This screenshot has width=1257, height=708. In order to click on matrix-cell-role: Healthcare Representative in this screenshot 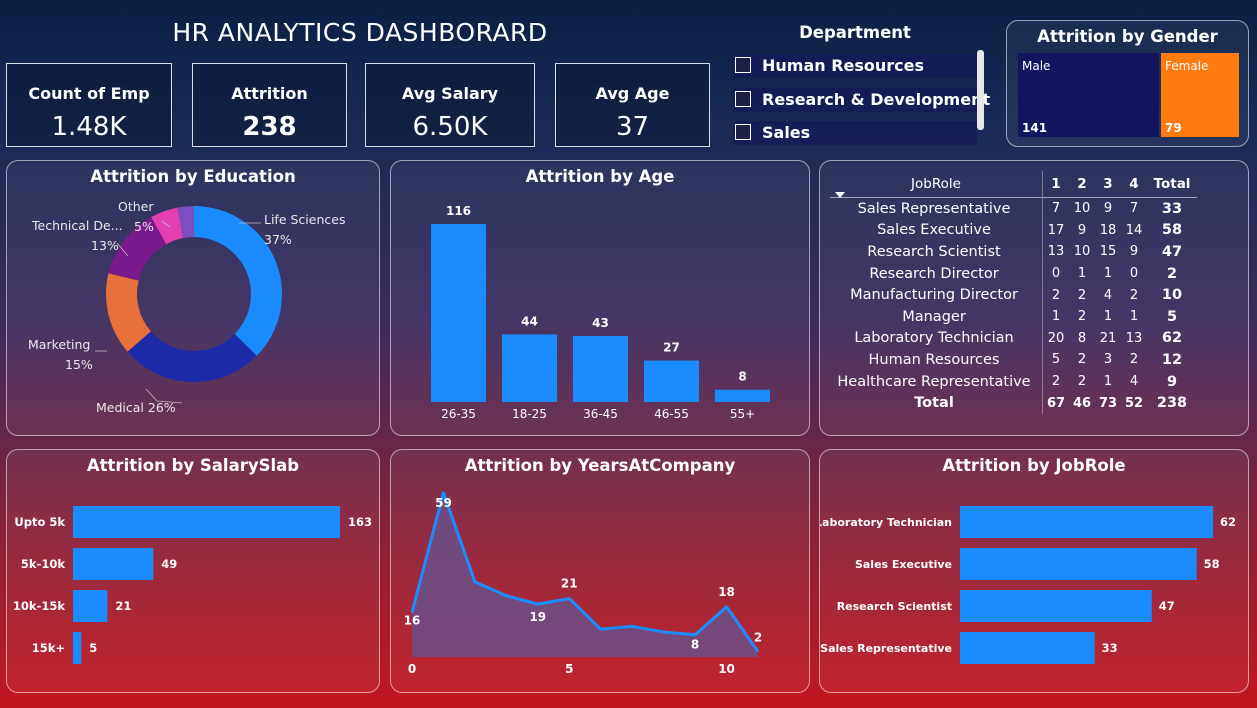, I will do `click(936, 381)`.